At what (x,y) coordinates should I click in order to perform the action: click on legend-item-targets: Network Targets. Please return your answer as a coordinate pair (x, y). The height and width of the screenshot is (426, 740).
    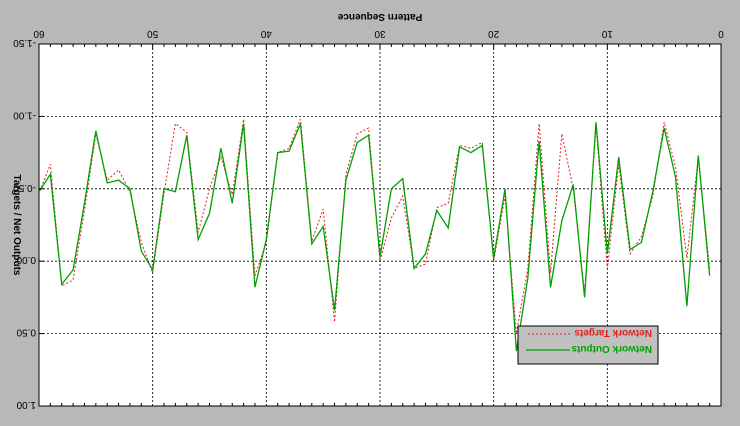
    Looking at the image, I should click on (613, 332).